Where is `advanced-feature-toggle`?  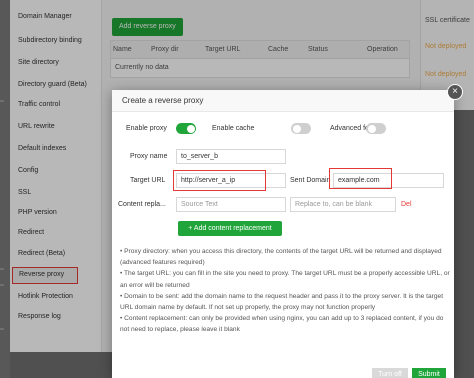 advanced-feature-toggle is located at coordinates (376, 128).